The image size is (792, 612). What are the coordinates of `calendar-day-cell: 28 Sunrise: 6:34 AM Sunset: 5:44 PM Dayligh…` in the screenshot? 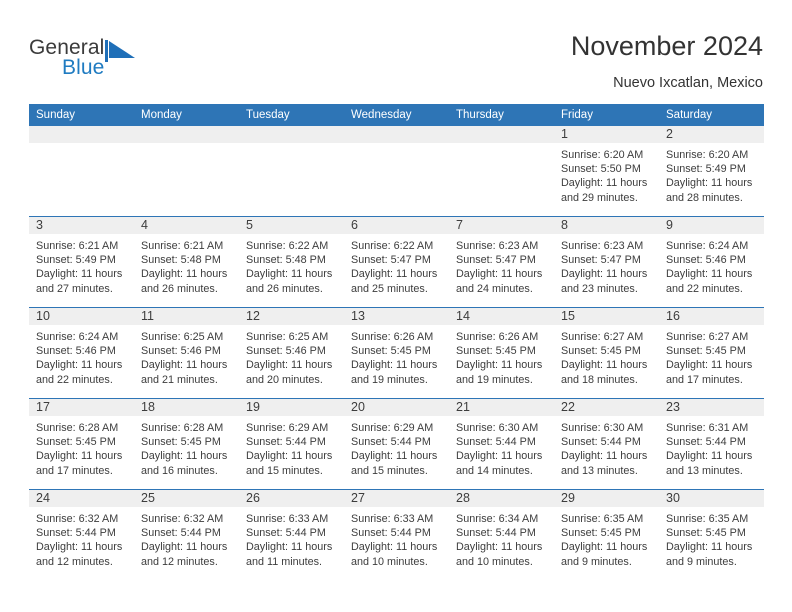 It's located at (501, 534).